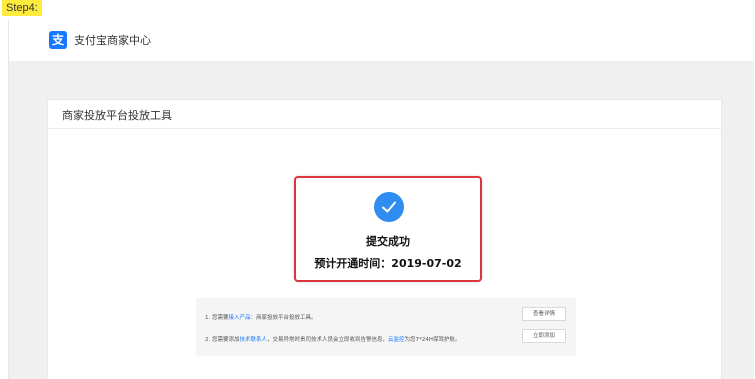 This screenshot has width=755, height=379. What do you see at coordinates (217, 318) in the screenshot?
I see `task-text: 1. 您需要` at bounding box center [217, 318].